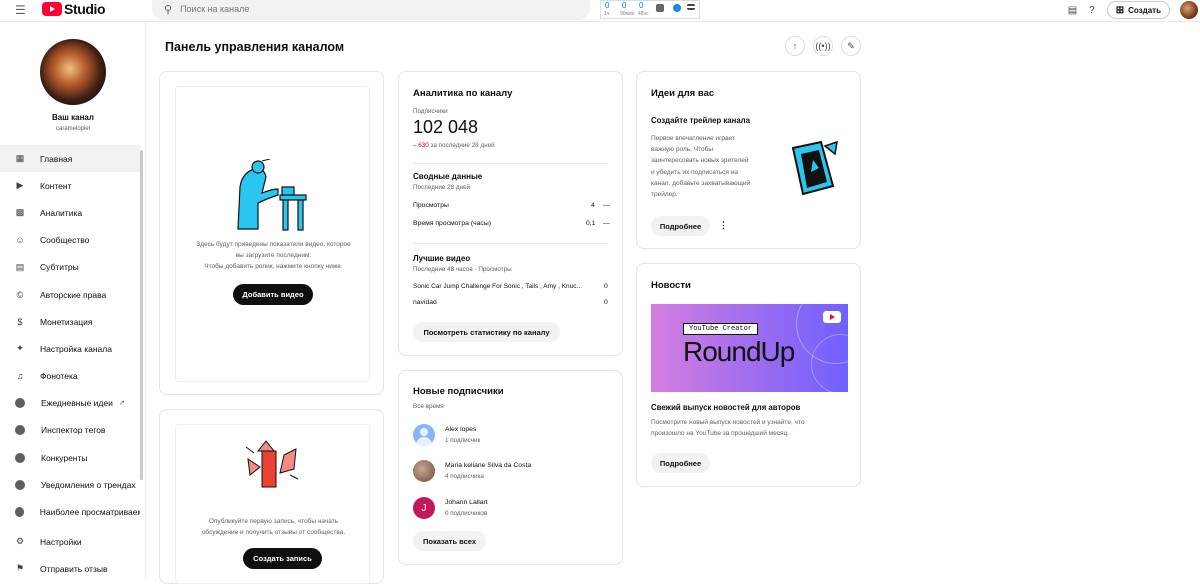 The height and width of the screenshot is (584, 1200). I want to click on create-button: ⊞ Создать, so click(1138, 10).